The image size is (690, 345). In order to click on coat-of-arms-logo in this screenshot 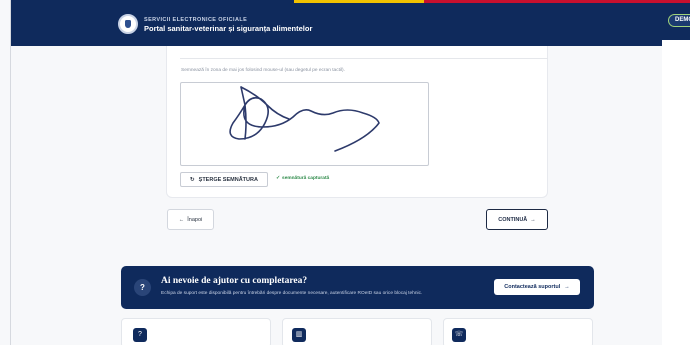, I will do `click(128, 24)`.